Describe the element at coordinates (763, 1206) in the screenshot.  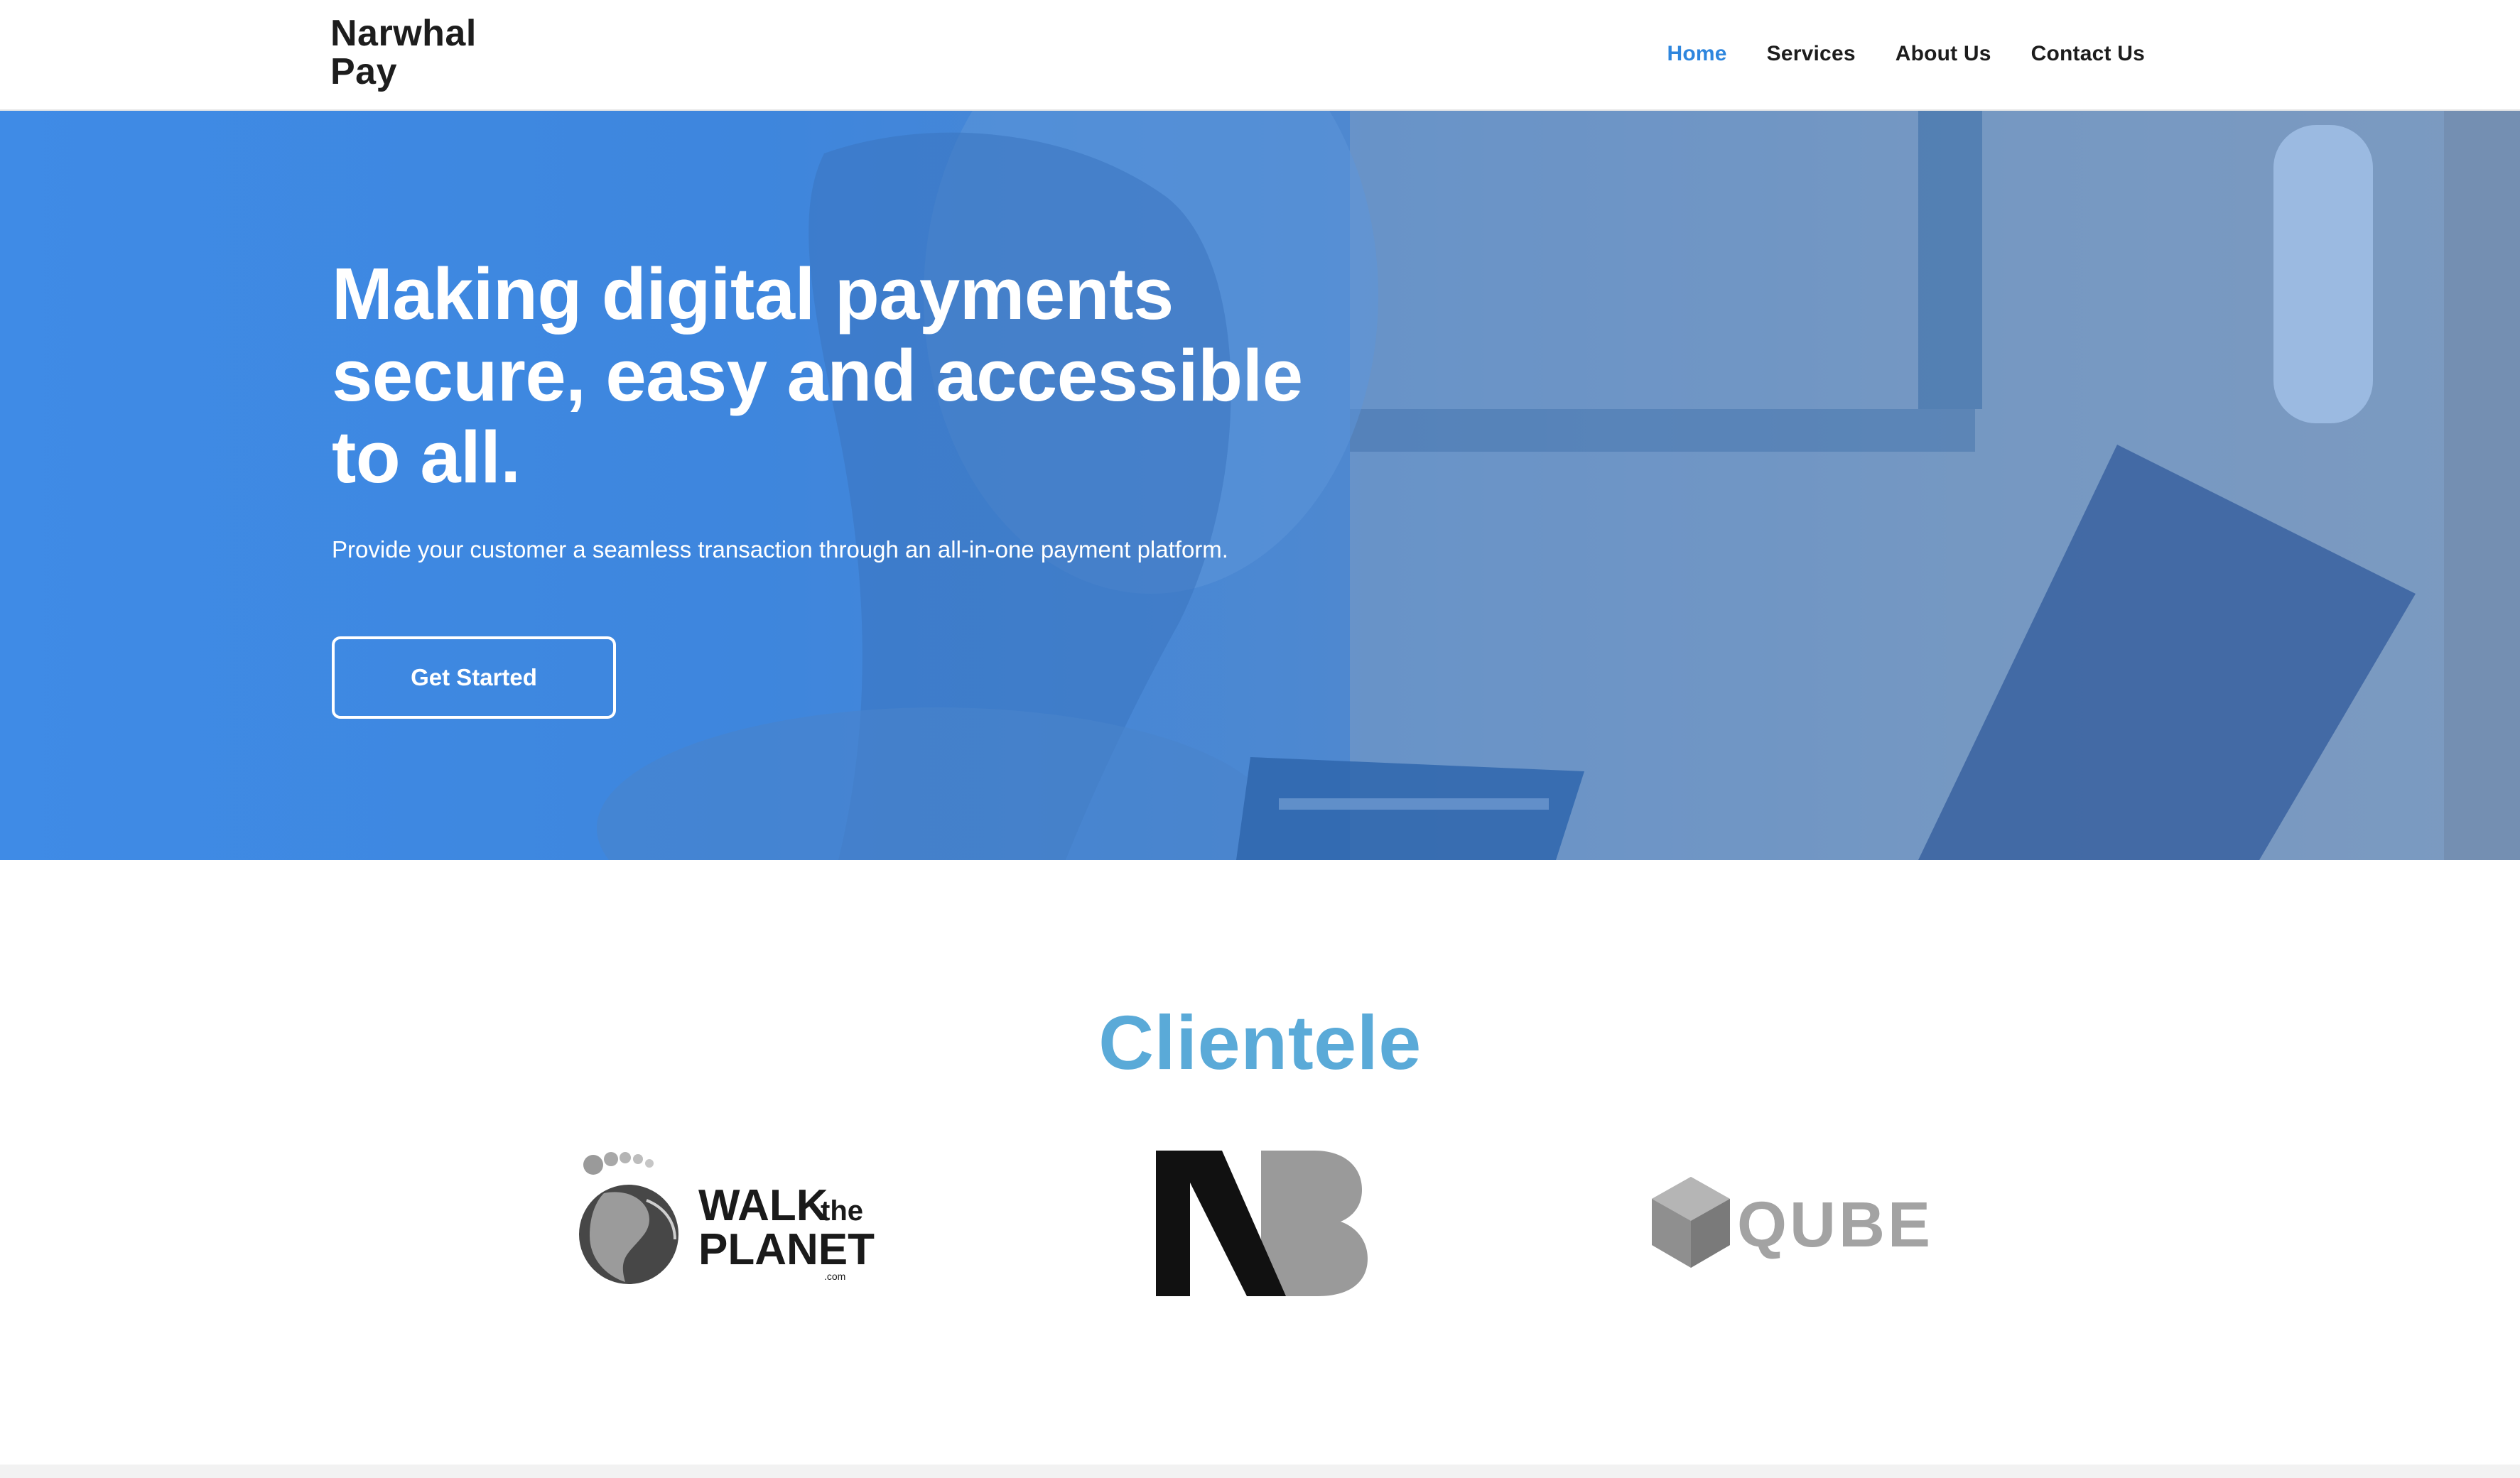
I see `walk-text: WALK` at that location.